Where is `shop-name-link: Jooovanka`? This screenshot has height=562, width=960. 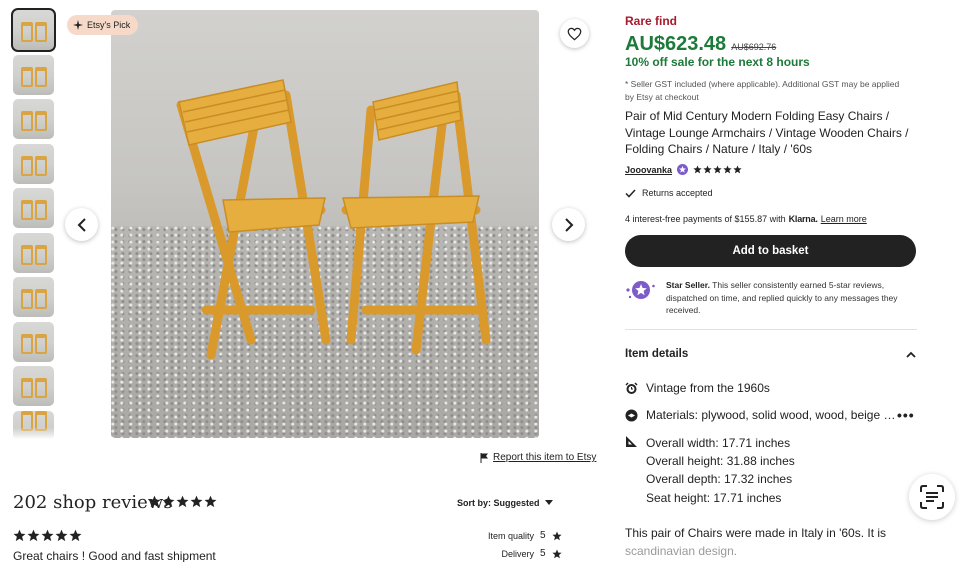 shop-name-link: Jooovanka is located at coordinates (648, 170).